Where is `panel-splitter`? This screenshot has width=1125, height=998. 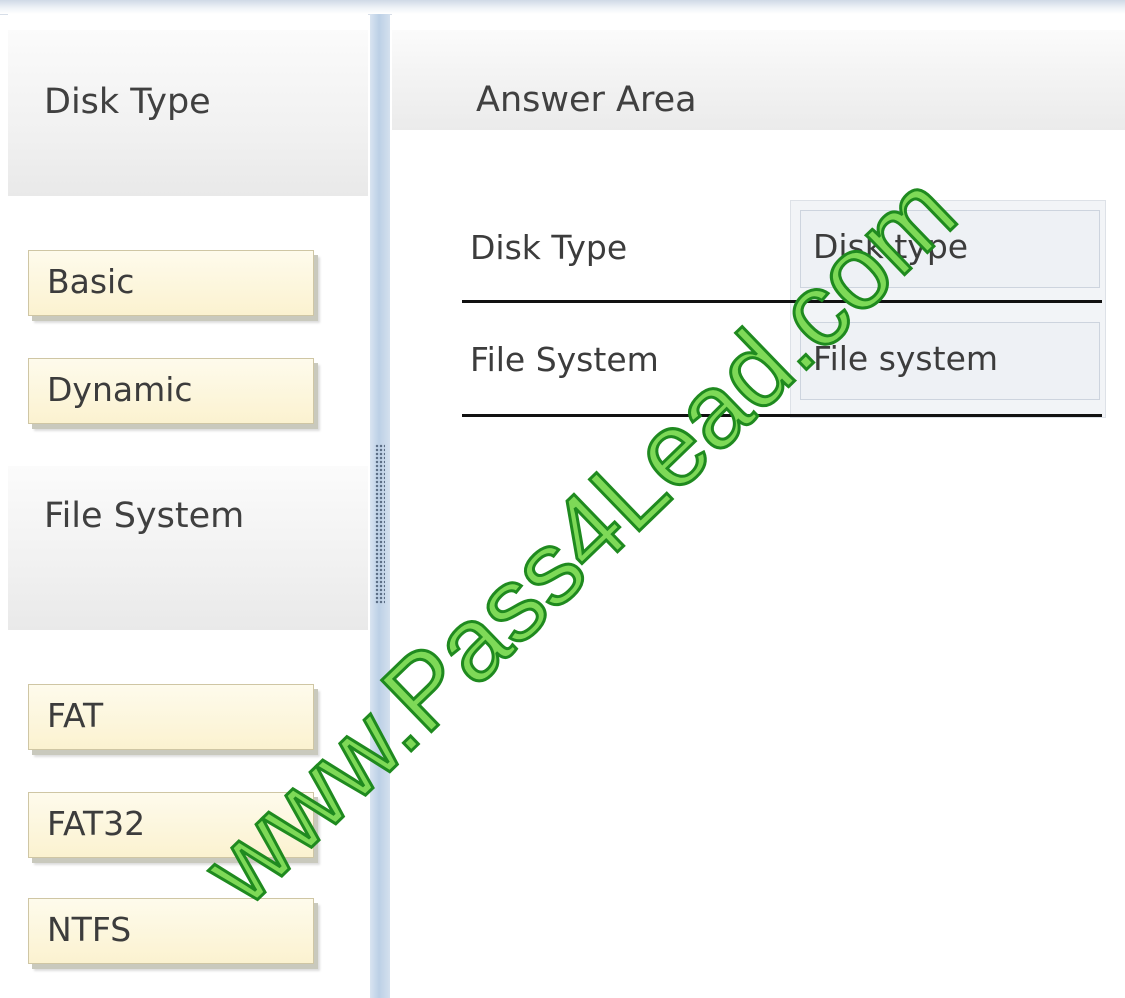
panel-splitter is located at coordinates (380, 506).